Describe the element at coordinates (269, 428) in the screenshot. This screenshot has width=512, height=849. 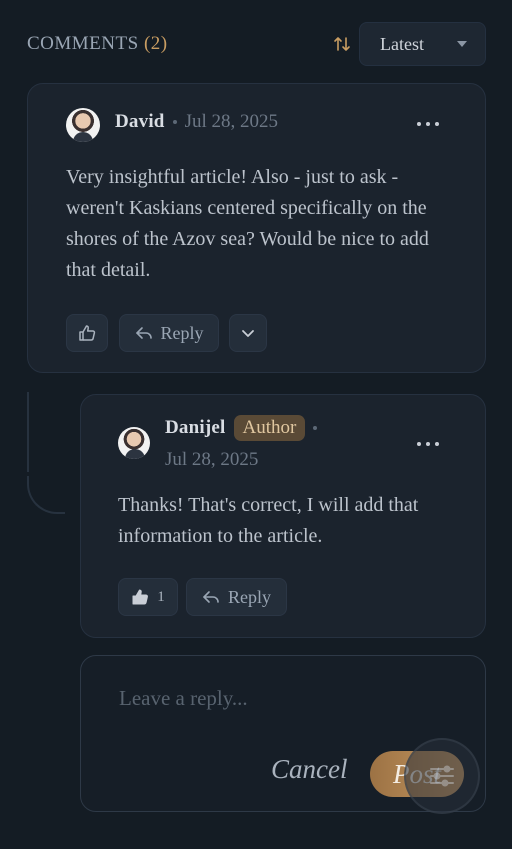
I see `author-badge: Author` at that location.